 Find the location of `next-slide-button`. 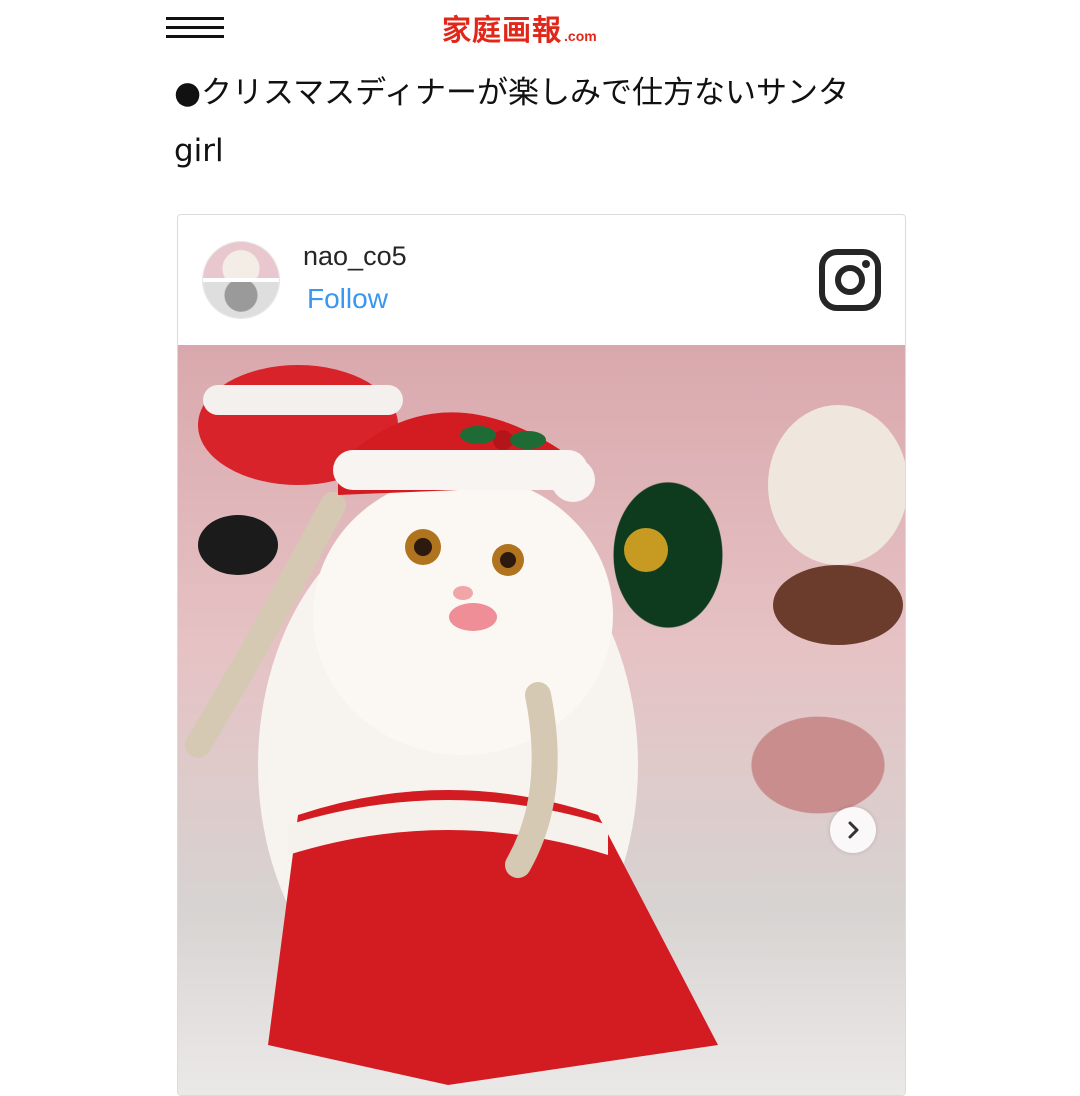

next-slide-button is located at coordinates (853, 830).